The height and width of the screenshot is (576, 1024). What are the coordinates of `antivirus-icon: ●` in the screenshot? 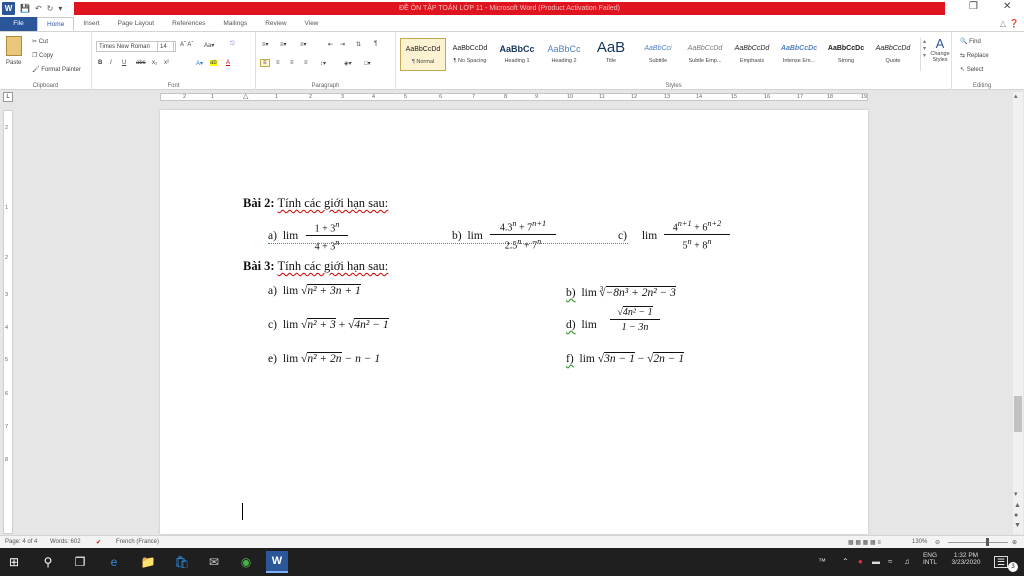 It's located at (860, 561).